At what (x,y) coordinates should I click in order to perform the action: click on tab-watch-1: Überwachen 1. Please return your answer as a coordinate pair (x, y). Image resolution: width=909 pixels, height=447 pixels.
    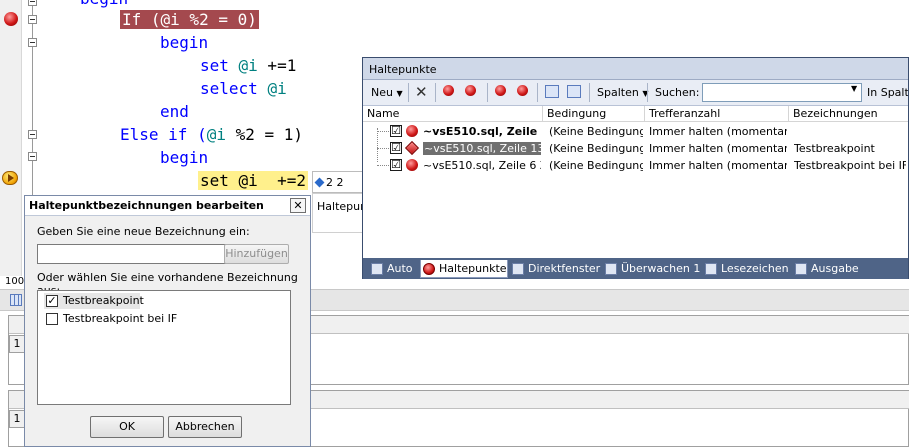
    Looking at the image, I should click on (651, 269).